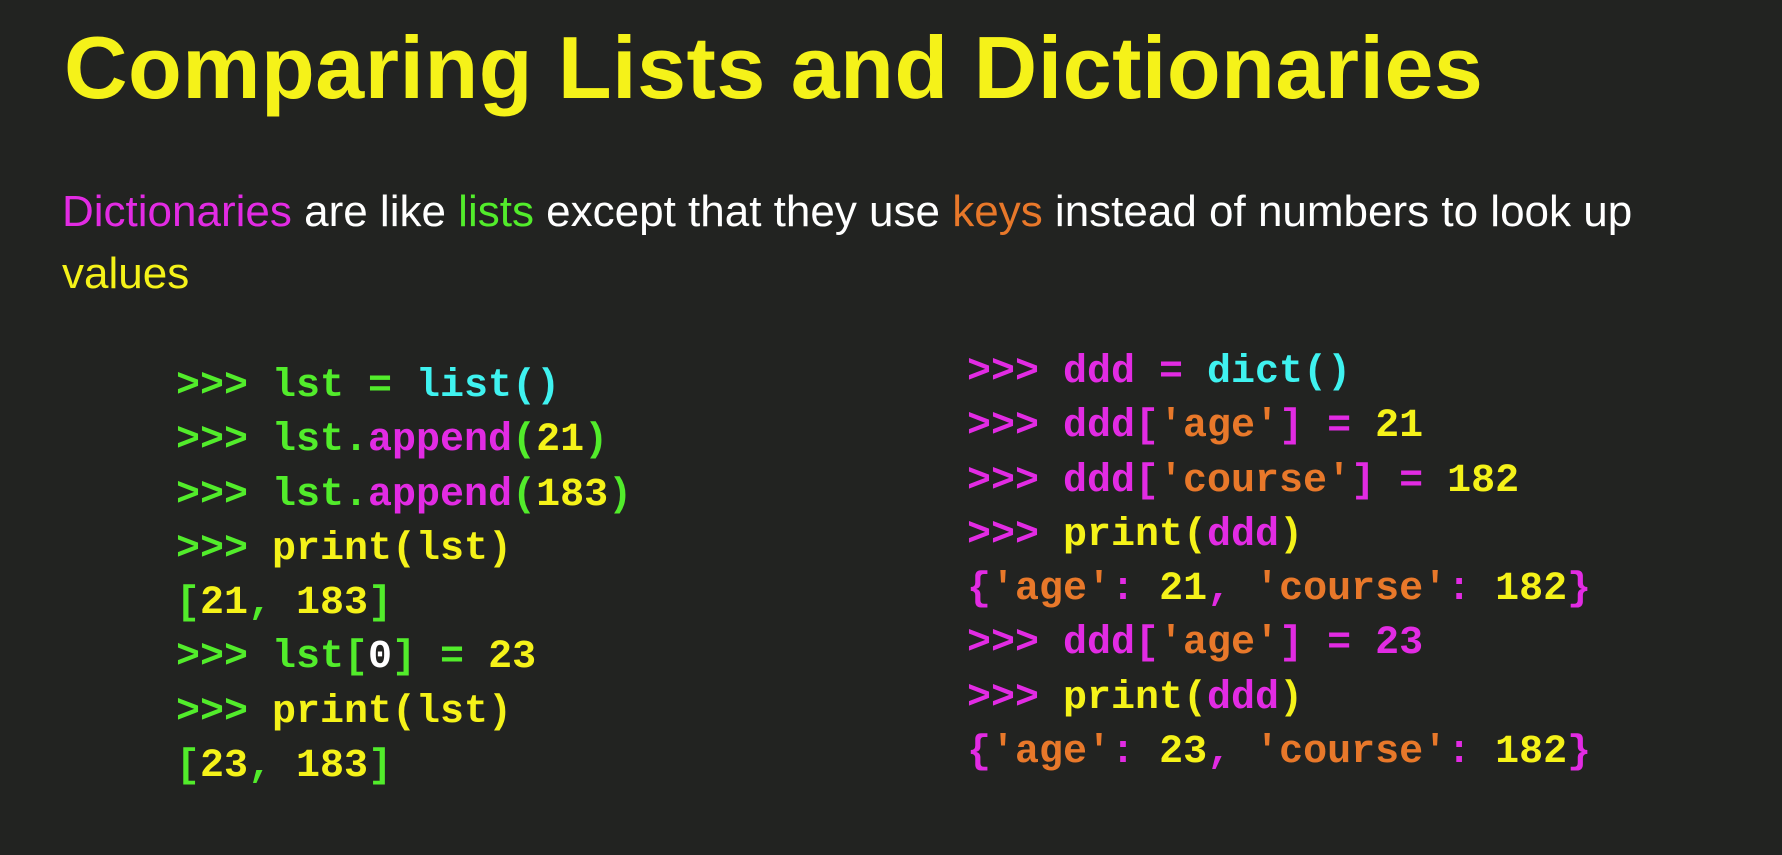 The height and width of the screenshot is (855, 1782). Describe the element at coordinates (404, 767) in the screenshot. I see `code-line: [23, 183]` at that location.